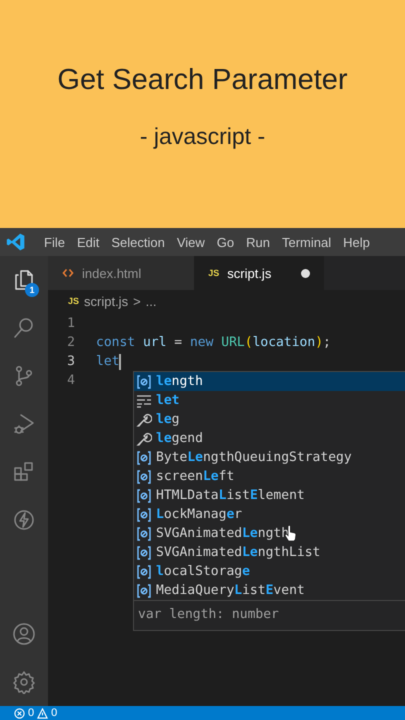 The image size is (405, 720). What do you see at coordinates (305, 273) in the screenshot?
I see `unsaved-dot-icon` at bounding box center [305, 273].